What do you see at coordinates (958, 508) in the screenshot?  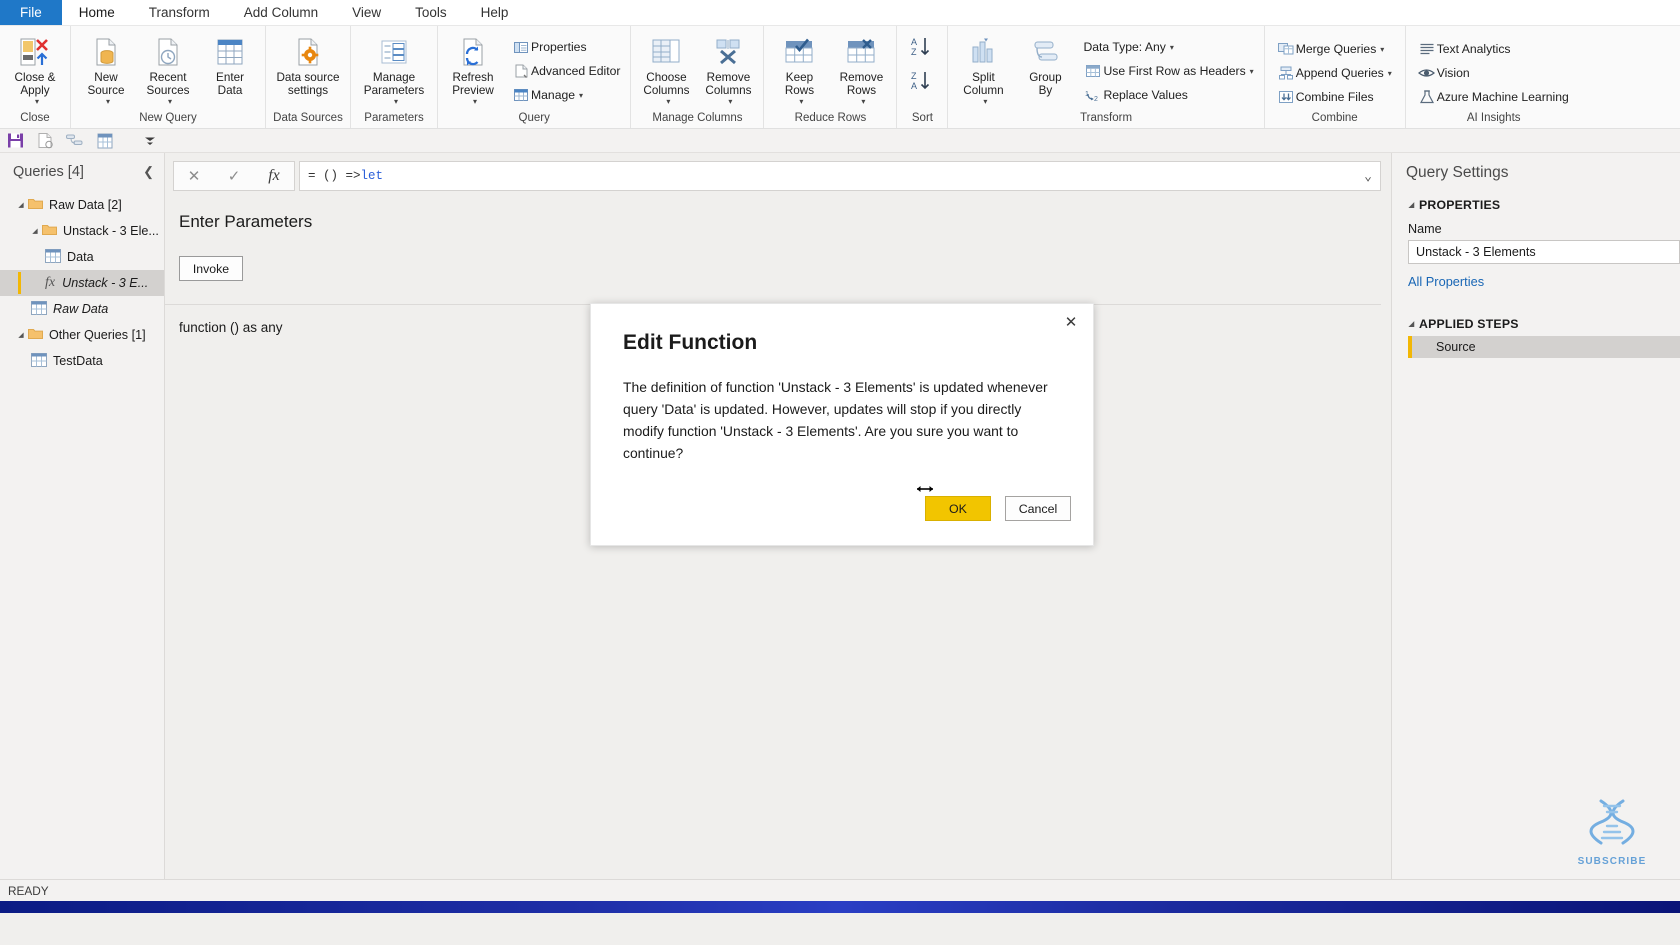 I see `ok-button: OK` at bounding box center [958, 508].